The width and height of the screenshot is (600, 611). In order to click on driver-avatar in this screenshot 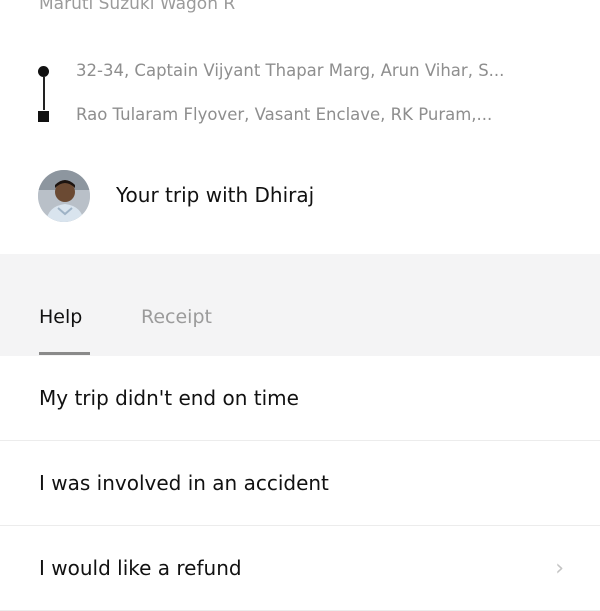, I will do `click(64, 196)`.